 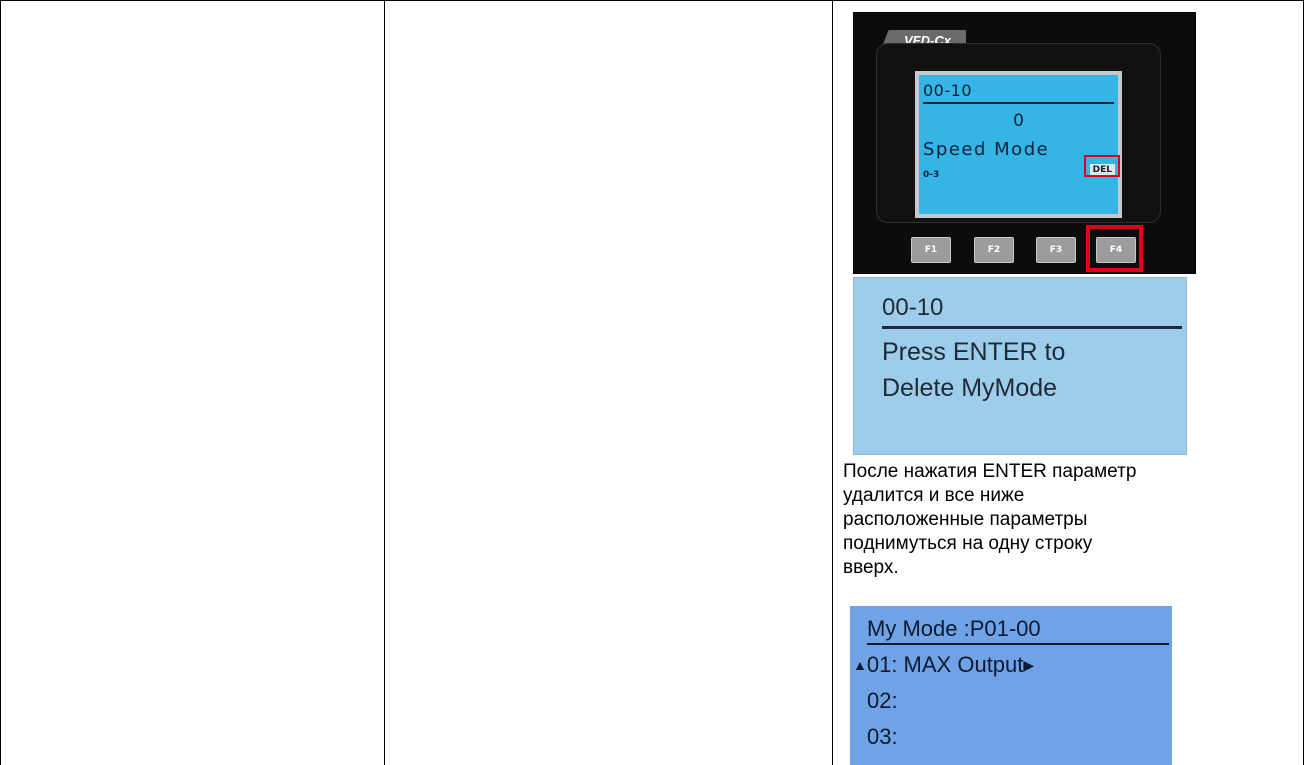 I want to click on confirm-delete-screen: 00-10 Press ENTER to Delete MyMode, so click(x=1020, y=366).